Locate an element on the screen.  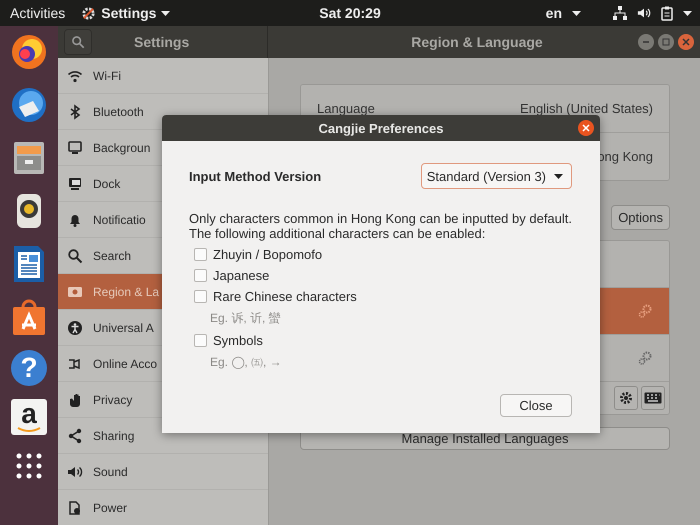
sidebar-label: Notificatio is located at coordinates (119, 219).